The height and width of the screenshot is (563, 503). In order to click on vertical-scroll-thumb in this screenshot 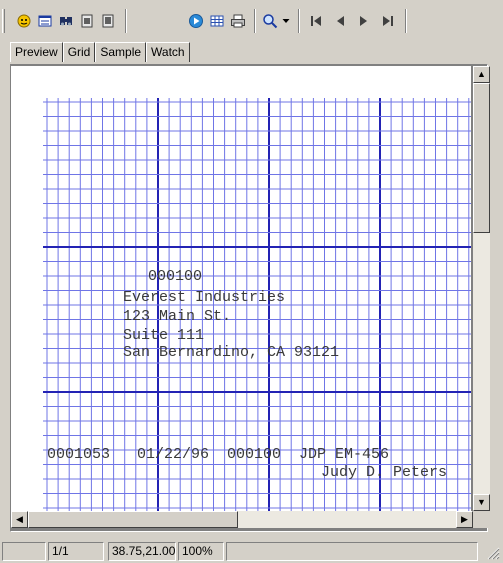, I will do `click(481, 158)`.